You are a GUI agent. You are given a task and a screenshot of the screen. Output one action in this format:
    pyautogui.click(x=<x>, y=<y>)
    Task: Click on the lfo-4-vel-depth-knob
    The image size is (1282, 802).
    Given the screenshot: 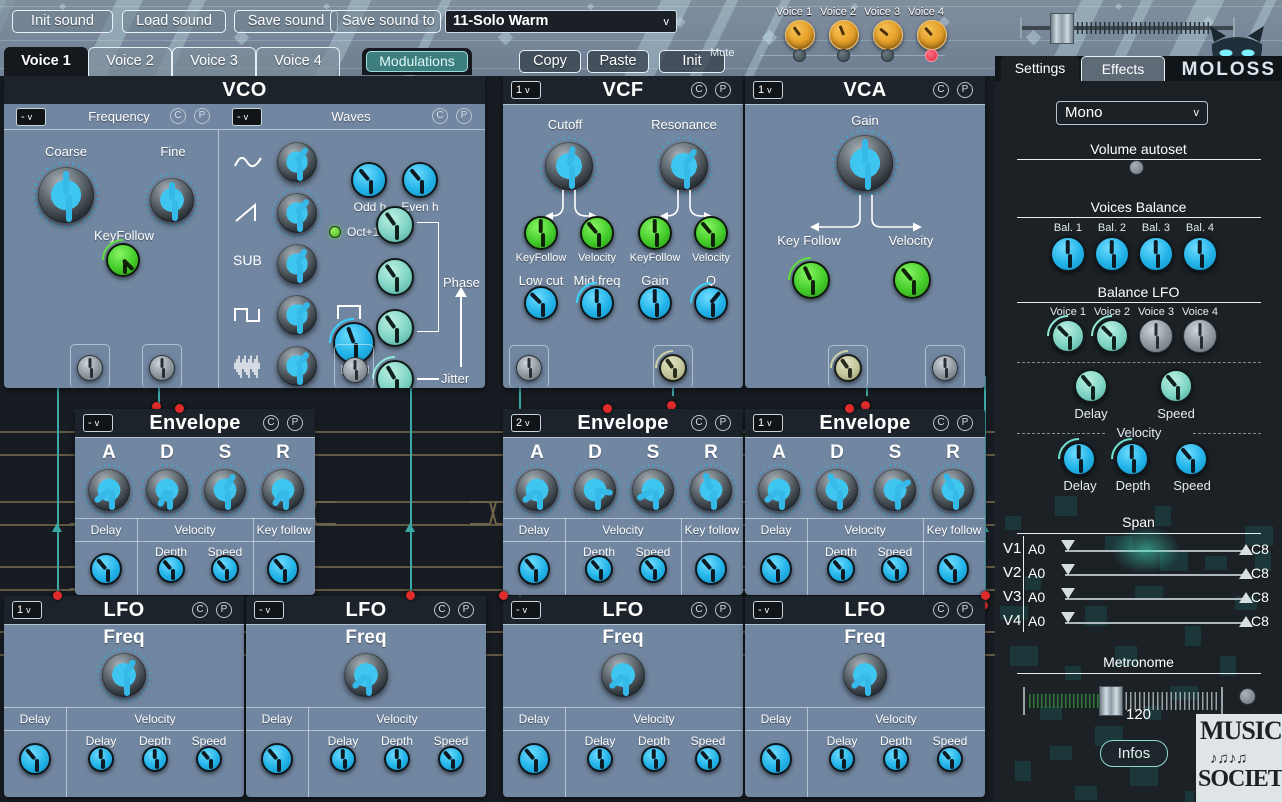 What is the action you would take?
    pyautogui.click(x=896, y=759)
    